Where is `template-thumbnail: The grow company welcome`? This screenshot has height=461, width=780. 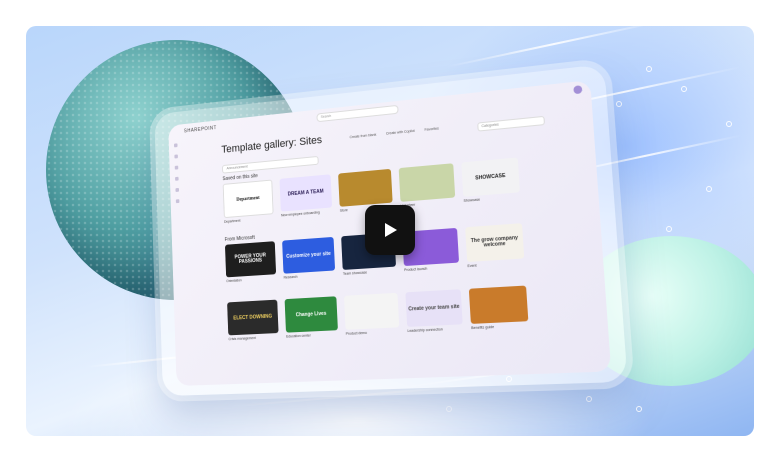
template-thumbnail: The grow company welcome is located at coordinates (495, 243).